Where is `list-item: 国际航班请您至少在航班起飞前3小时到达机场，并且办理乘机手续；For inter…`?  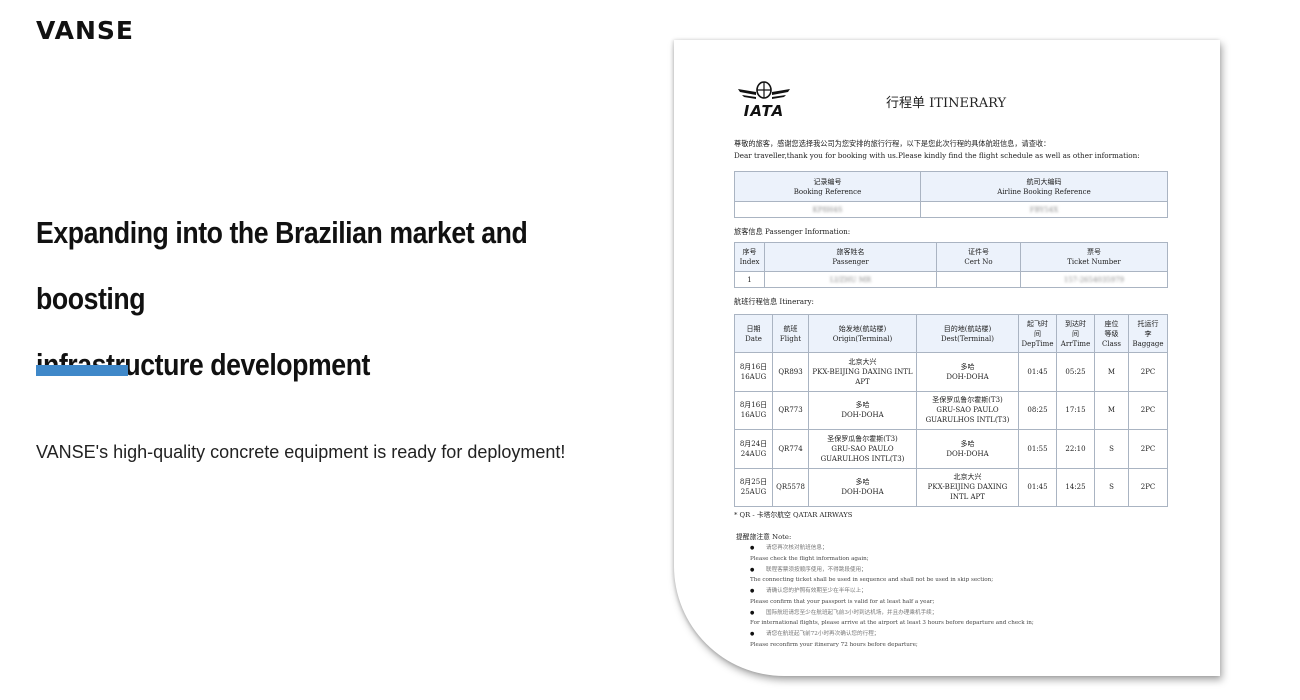 list-item: 国际航班请您至少在航班起飞前3小时到达机场，并且办理乘机手续；For inter… is located at coordinates (910, 618).